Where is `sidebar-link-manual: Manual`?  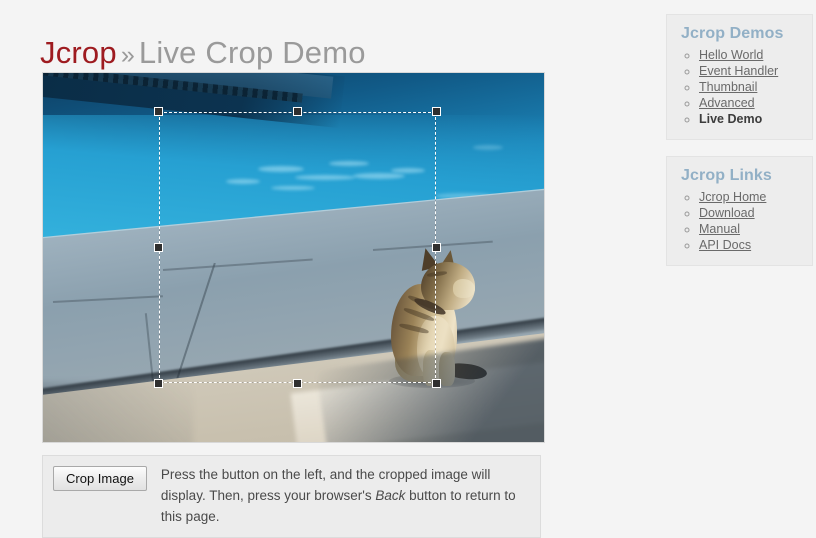
sidebar-link-manual: Manual is located at coordinates (719, 229).